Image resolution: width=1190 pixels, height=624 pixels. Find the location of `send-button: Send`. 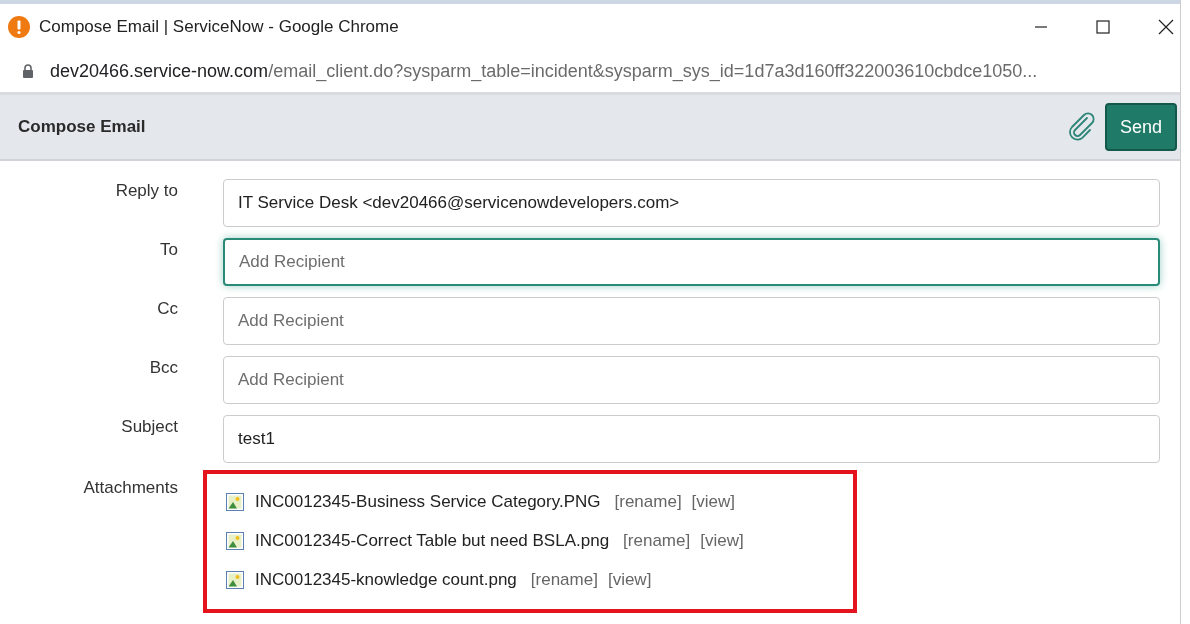

send-button: Send is located at coordinates (1141, 127).